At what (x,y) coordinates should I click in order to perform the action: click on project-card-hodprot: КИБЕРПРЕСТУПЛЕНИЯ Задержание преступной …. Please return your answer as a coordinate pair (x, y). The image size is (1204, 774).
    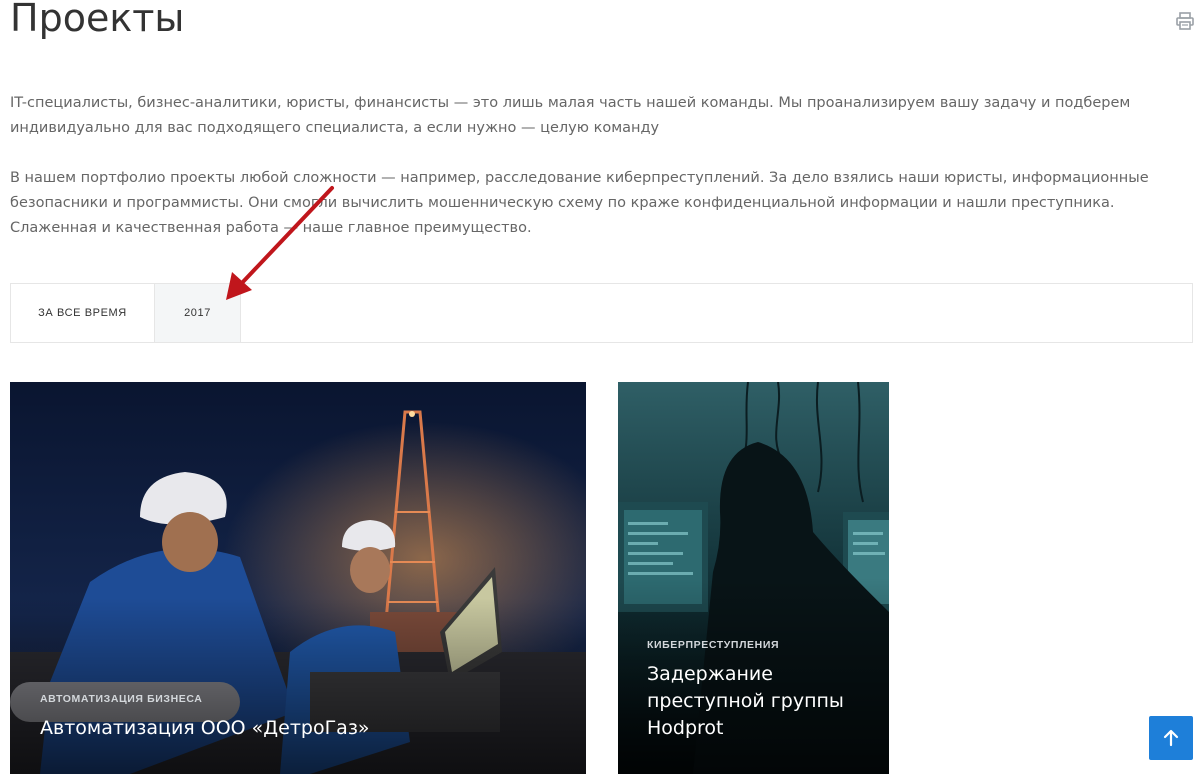
    Looking at the image, I should click on (753, 578).